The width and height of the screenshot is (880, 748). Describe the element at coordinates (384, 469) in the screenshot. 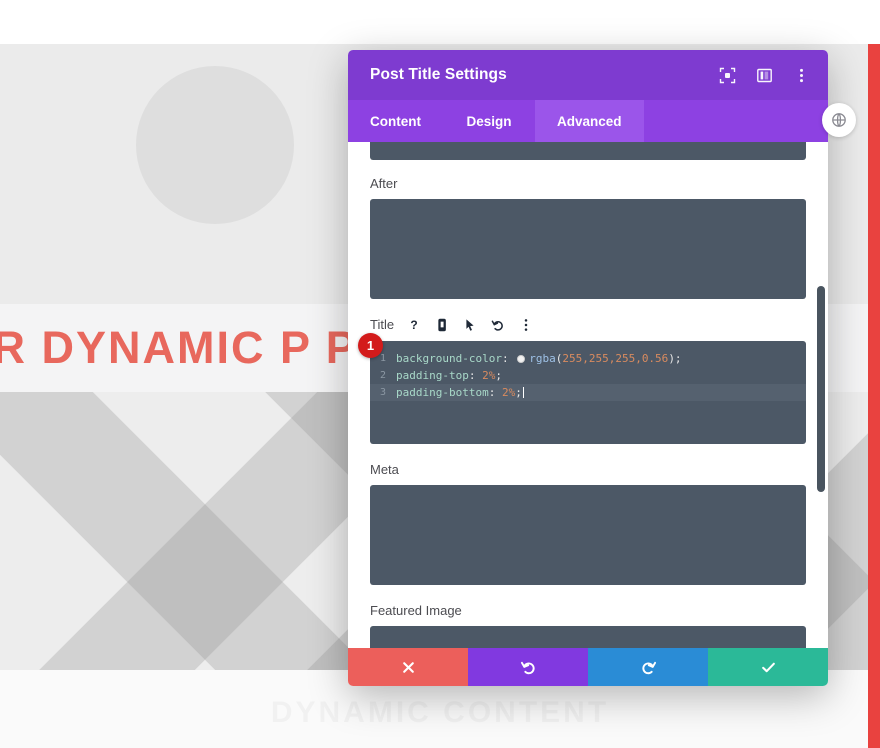

I see `field-label-meta: Meta` at that location.